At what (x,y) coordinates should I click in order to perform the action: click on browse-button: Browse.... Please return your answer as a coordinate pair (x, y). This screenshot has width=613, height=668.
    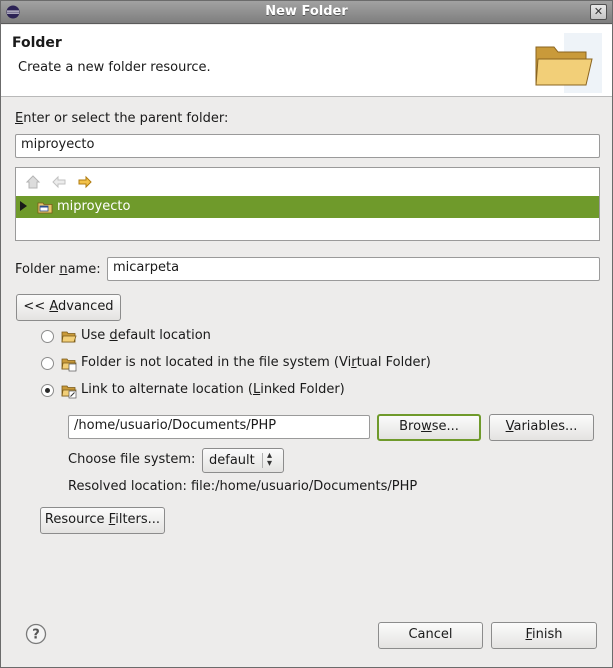
    Looking at the image, I should click on (429, 427).